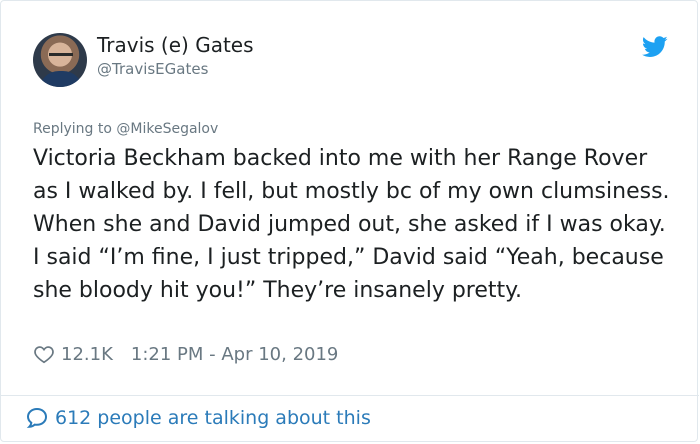 The height and width of the screenshot is (444, 700). Describe the element at coordinates (234, 354) in the screenshot. I see `tweet-timestamp: 1:21 PM - Apr 10, 2019` at that location.